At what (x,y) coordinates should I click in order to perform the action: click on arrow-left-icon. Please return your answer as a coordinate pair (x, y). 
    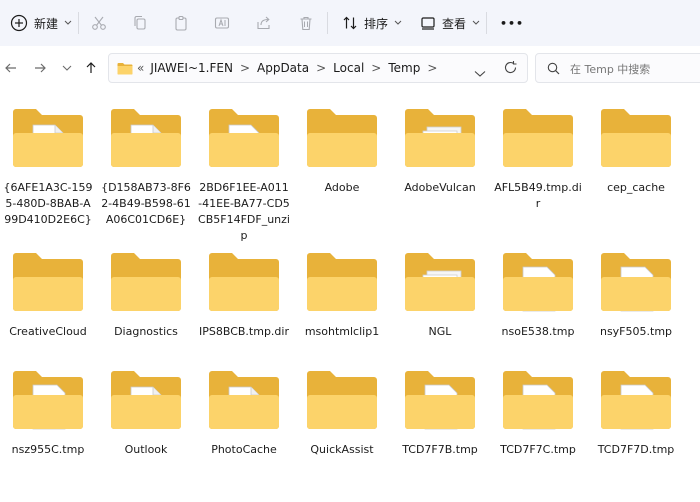
    Looking at the image, I should click on (10, 68).